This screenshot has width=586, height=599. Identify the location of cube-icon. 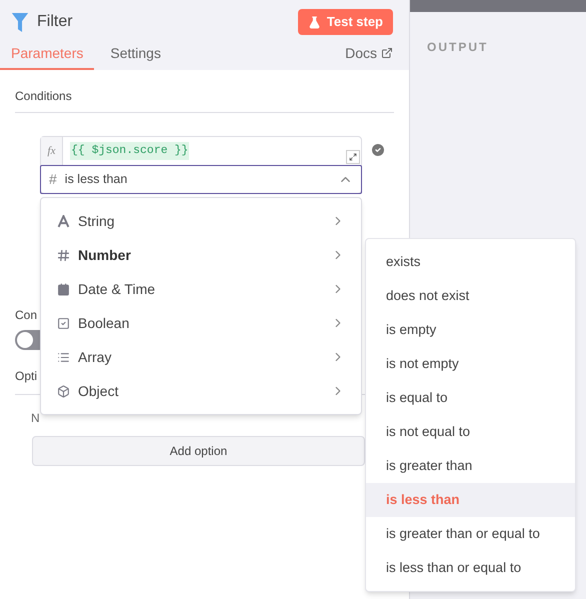
(63, 391).